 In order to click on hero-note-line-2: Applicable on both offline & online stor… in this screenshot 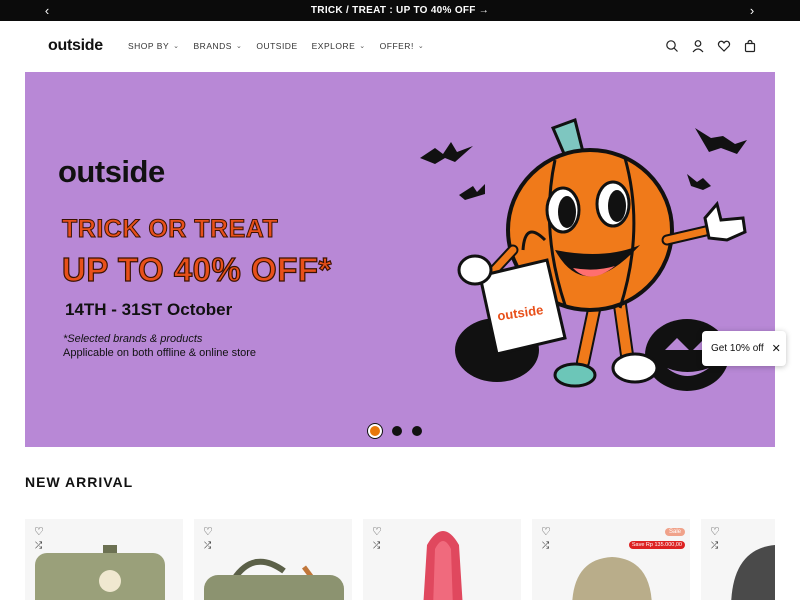, I will do `click(160, 353)`.